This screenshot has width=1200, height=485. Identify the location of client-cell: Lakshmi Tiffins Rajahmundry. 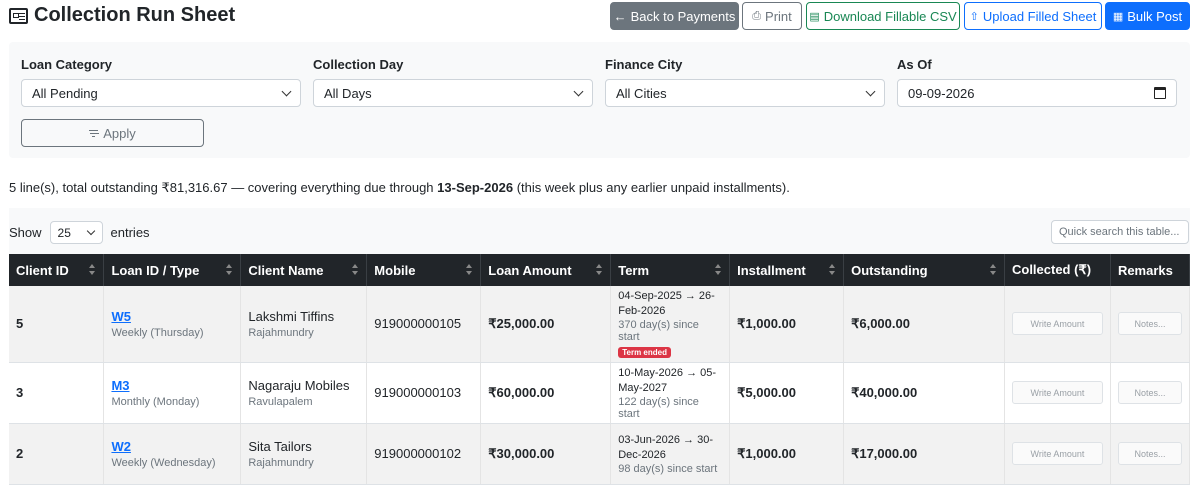
(304, 324).